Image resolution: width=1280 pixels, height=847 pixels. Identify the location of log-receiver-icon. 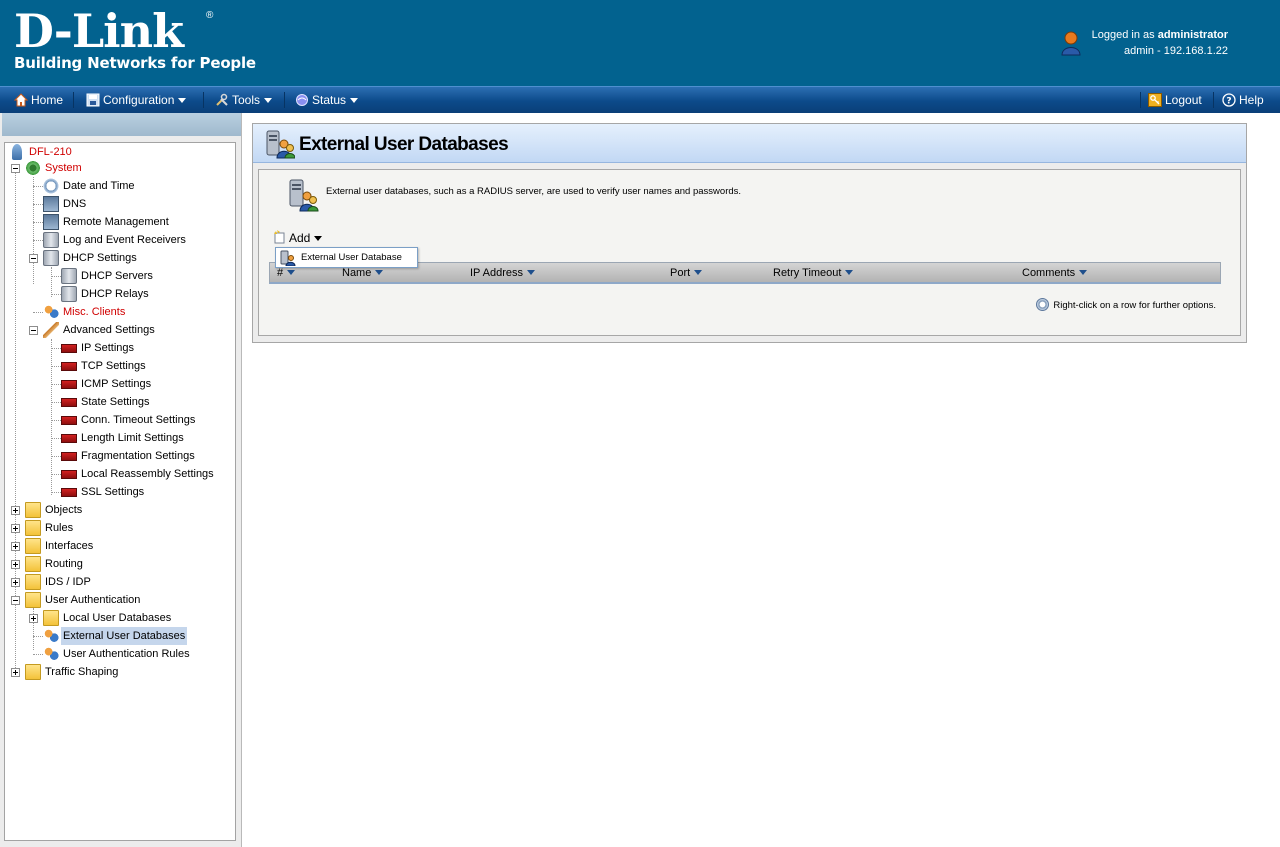
(51, 240).